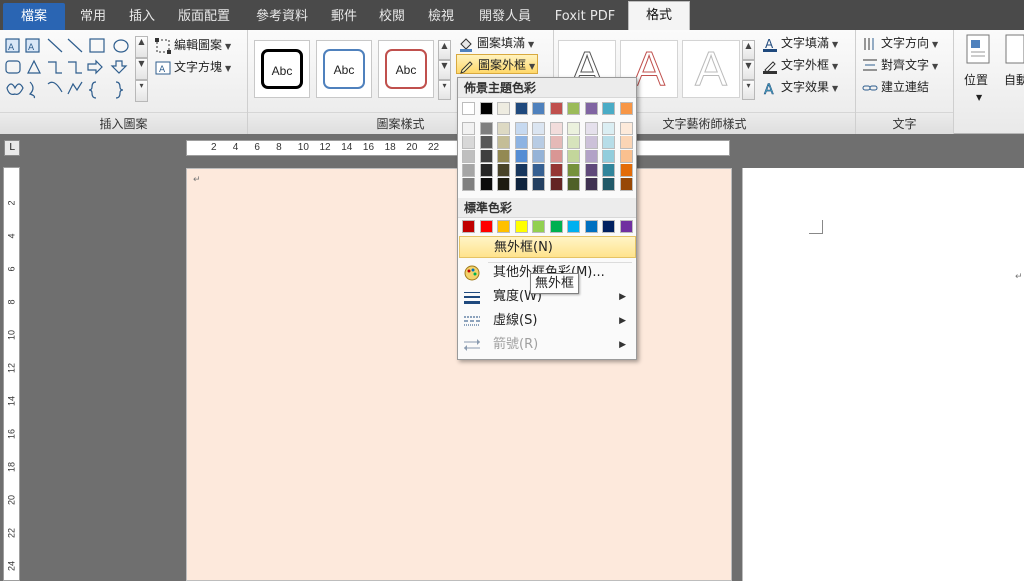  Describe the element at coordinates (444, 90) in the screenshot. I see `styles-more: ▾` at that location.